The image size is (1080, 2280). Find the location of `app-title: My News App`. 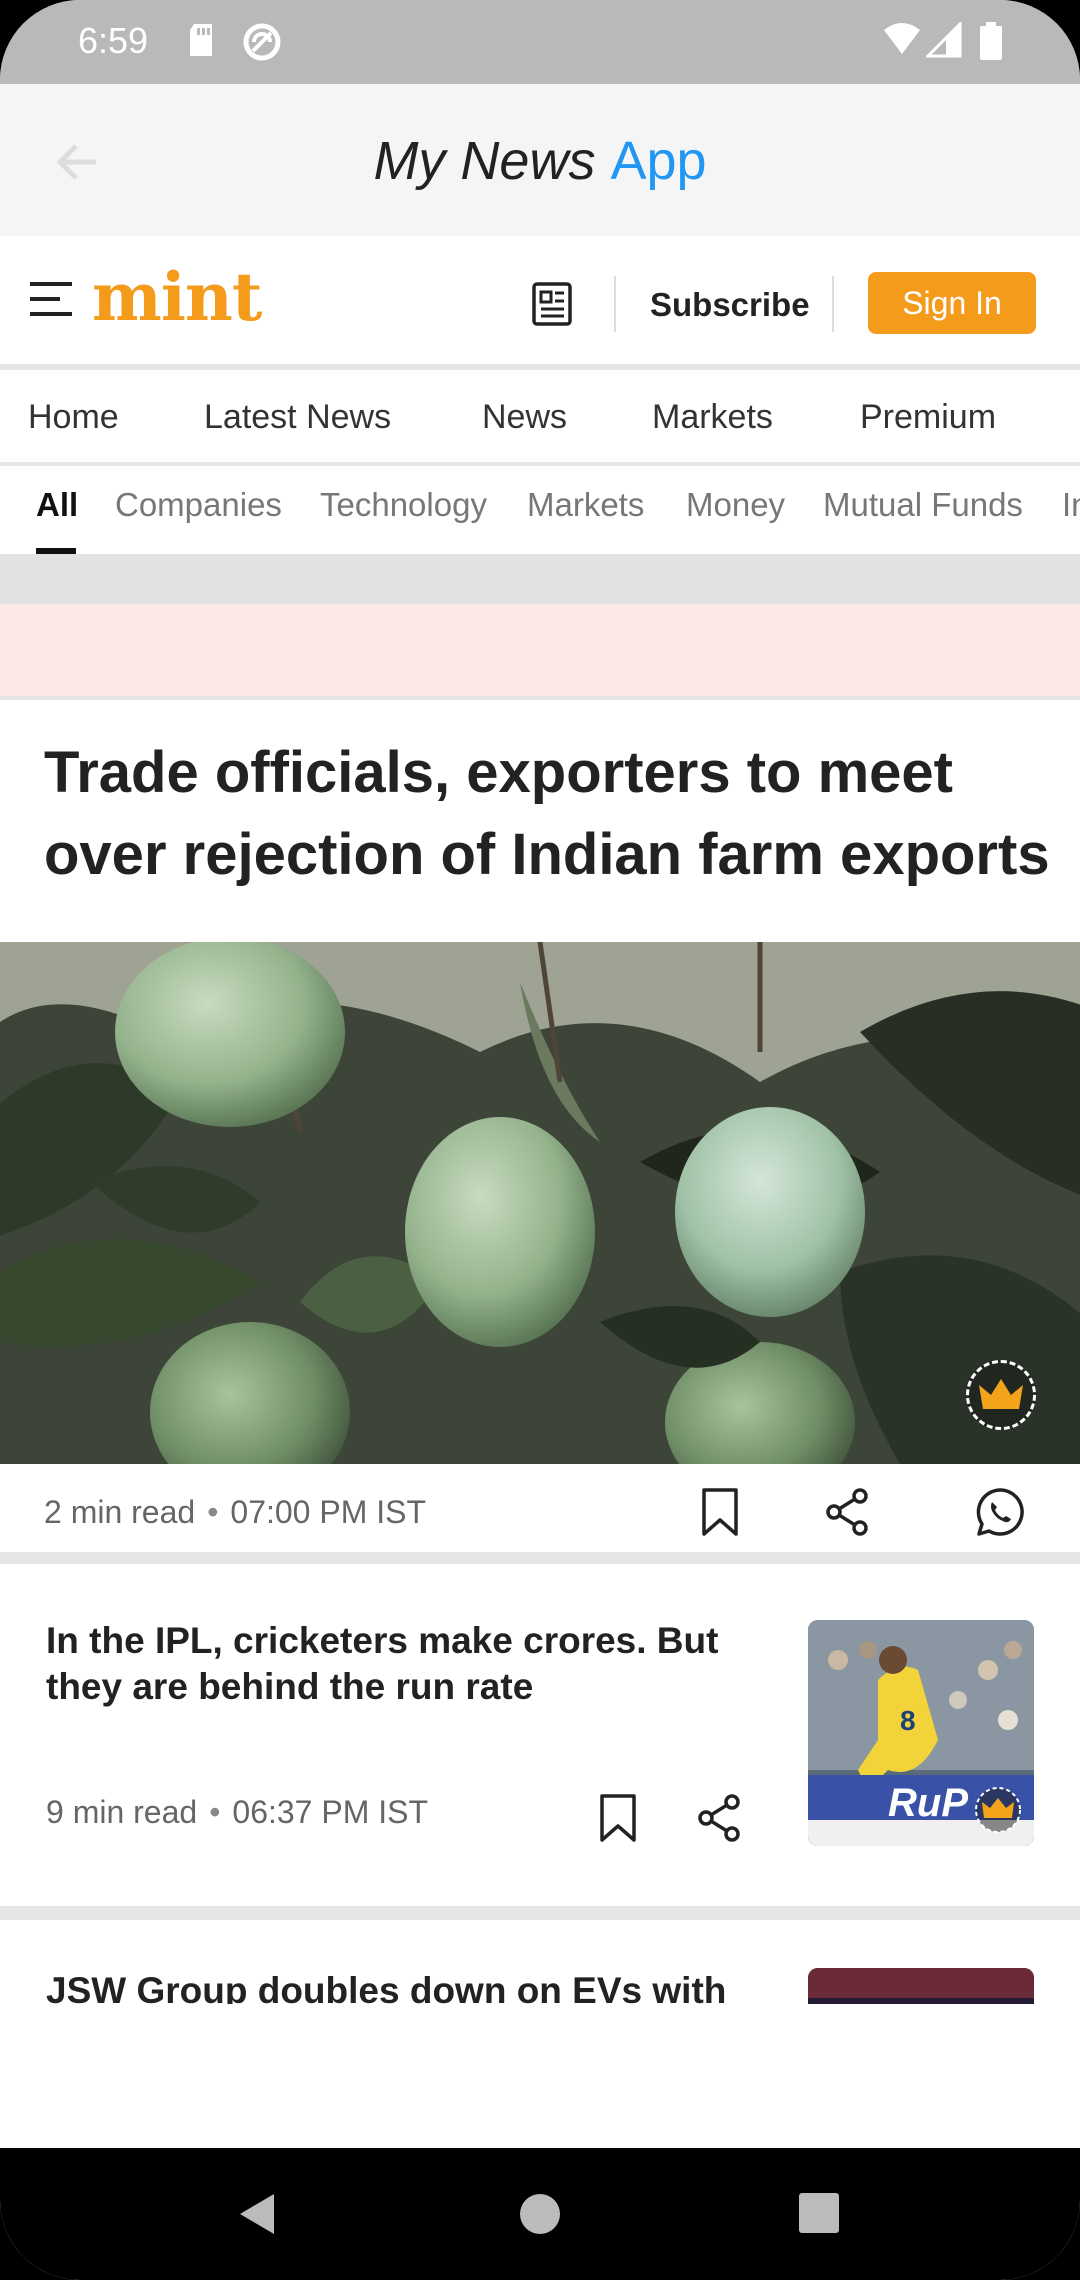

app-title: My News App is located at coordinates (540, 161).